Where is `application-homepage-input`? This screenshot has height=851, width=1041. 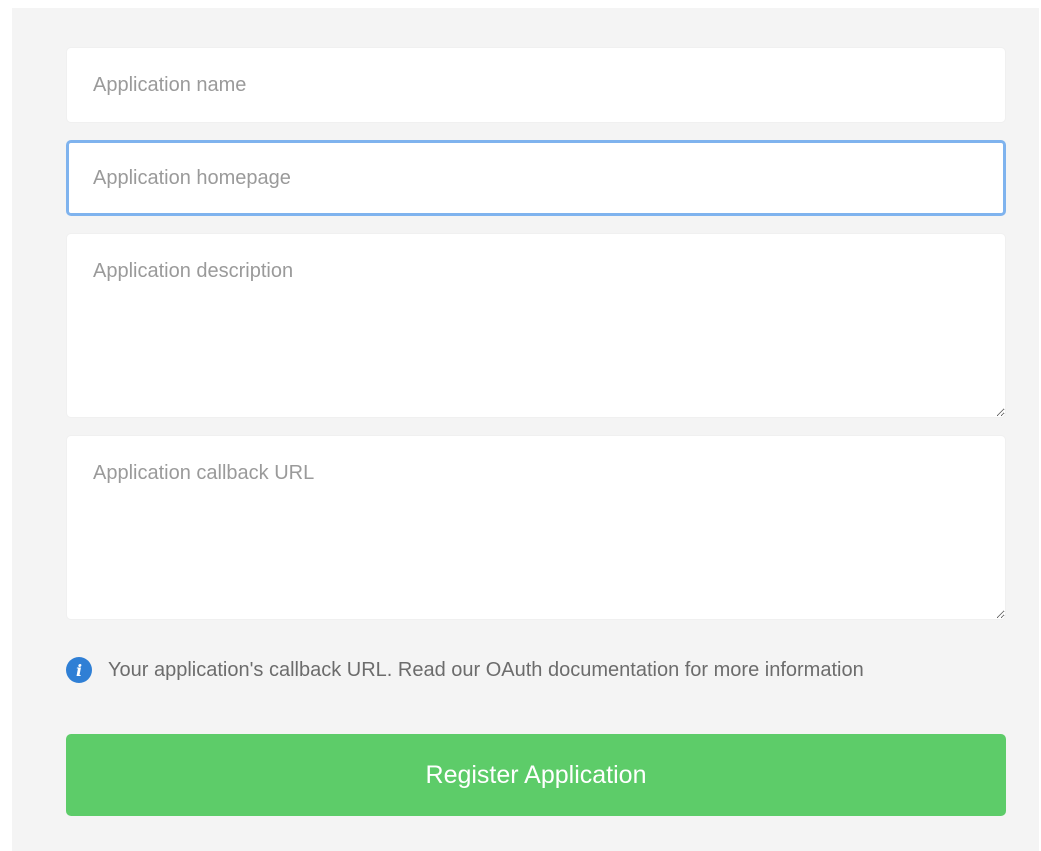 application-homepage-input is located at coordinates (536, 178).